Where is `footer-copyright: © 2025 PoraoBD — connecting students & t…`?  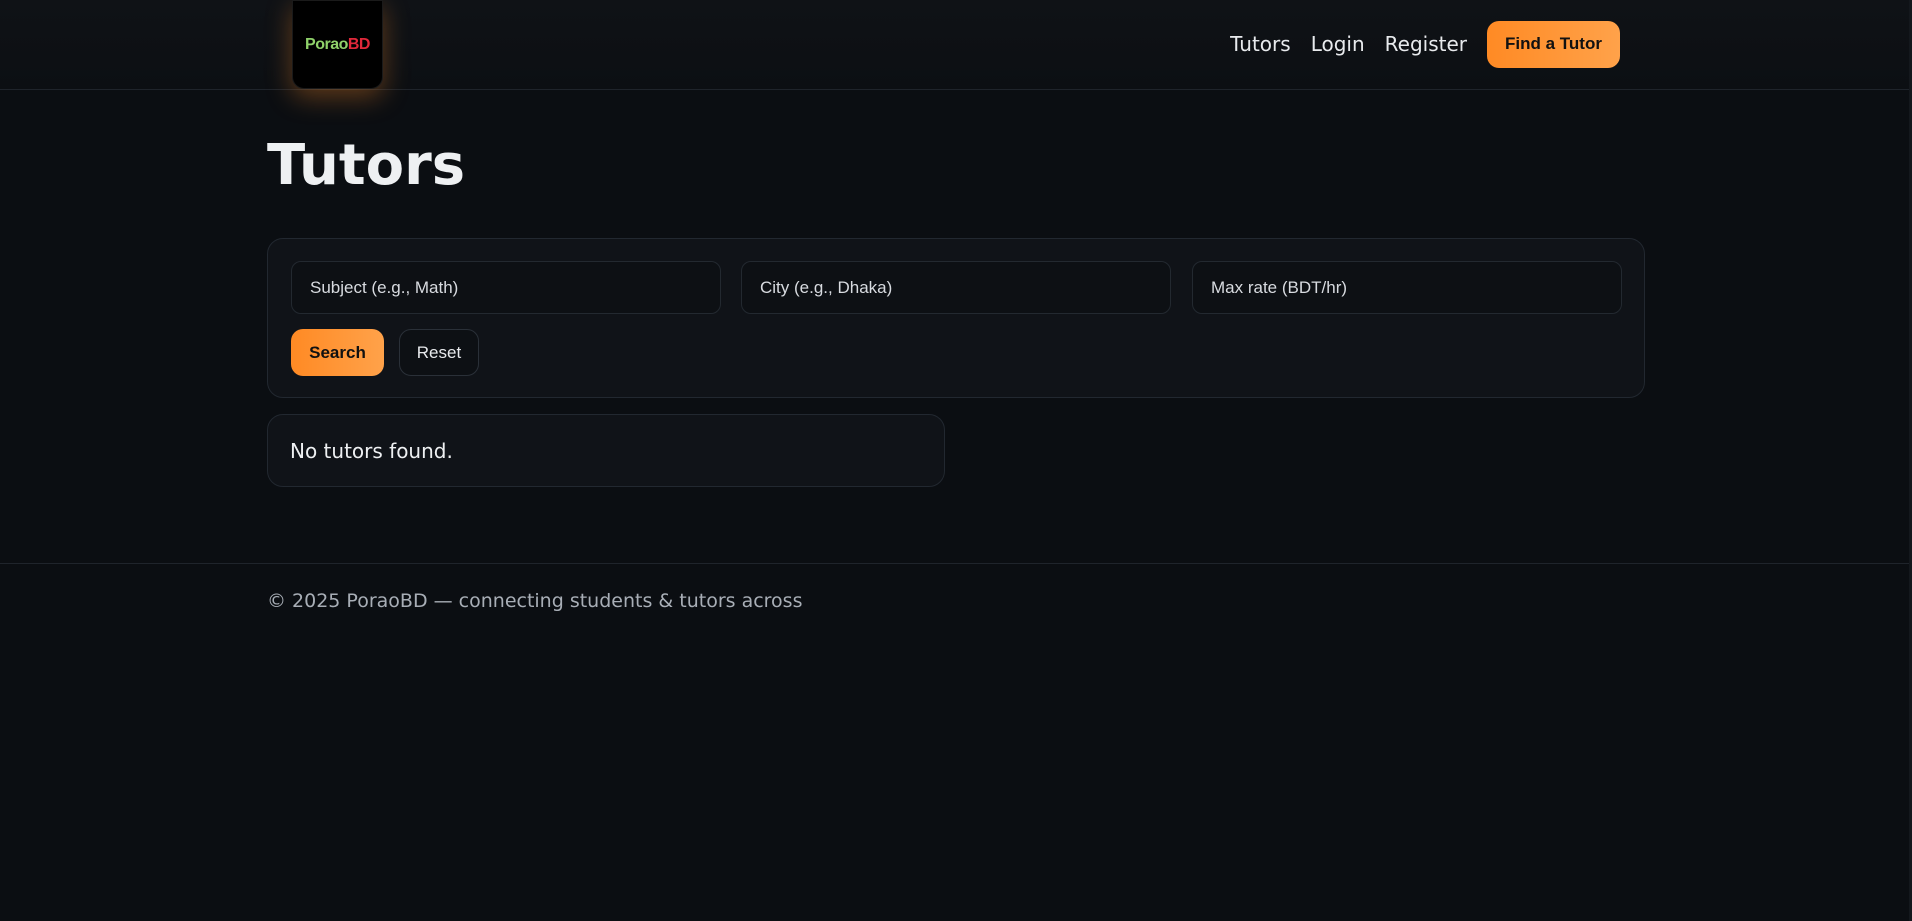 footer-copyright: © 2025 PoraoBD — connecting students & t… is located at coordinates (535, 601).